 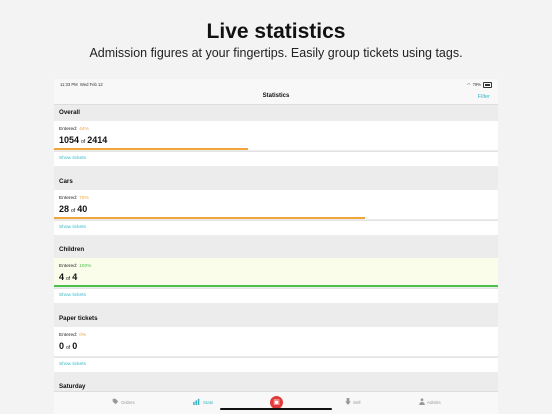 I want to click on tab-stats: Stats, so click(x=203, y=402).